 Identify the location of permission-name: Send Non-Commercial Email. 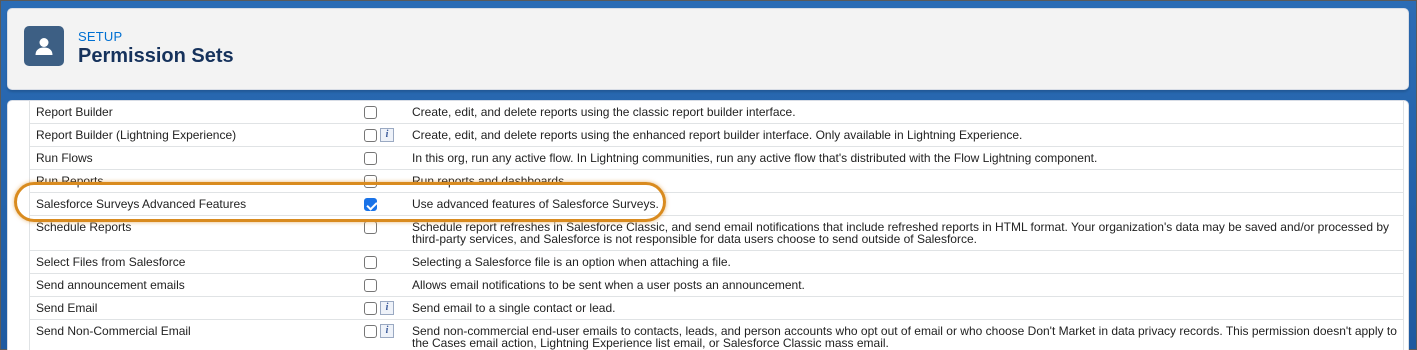
(113, 331).